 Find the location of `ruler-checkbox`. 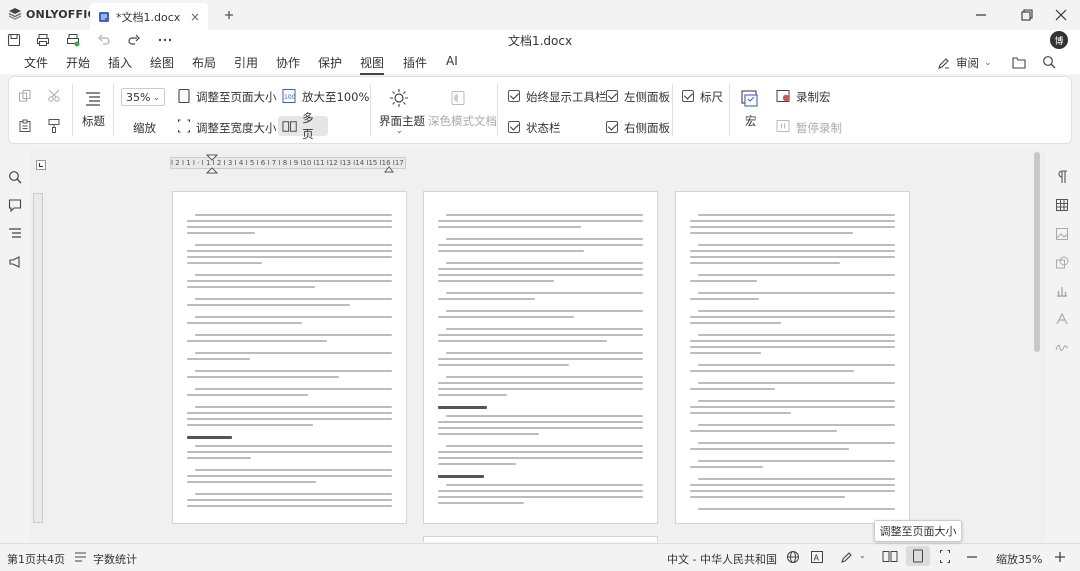

ruler-checkbox is located at coordinates (688, 96).